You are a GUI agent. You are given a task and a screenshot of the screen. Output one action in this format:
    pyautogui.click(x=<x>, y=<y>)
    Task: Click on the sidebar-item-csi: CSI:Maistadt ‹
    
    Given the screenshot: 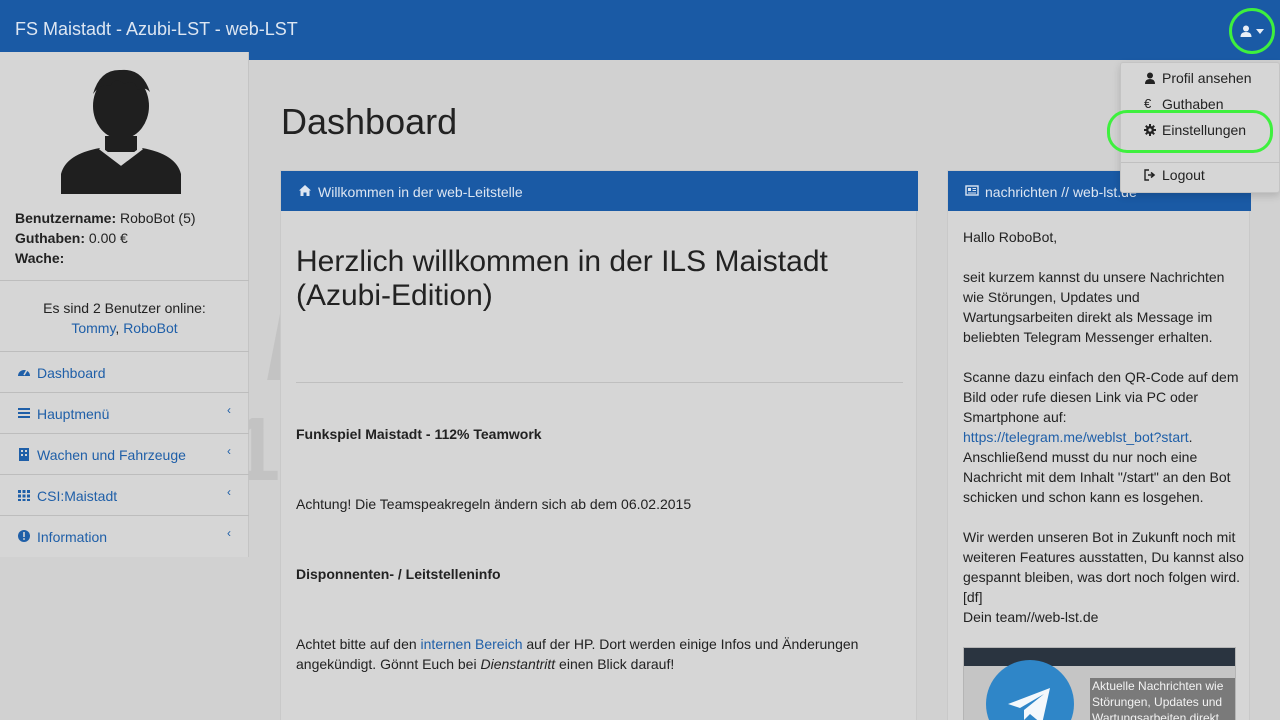 What is the action you would take?
    pyautogui.click(x=124, y=494)
    